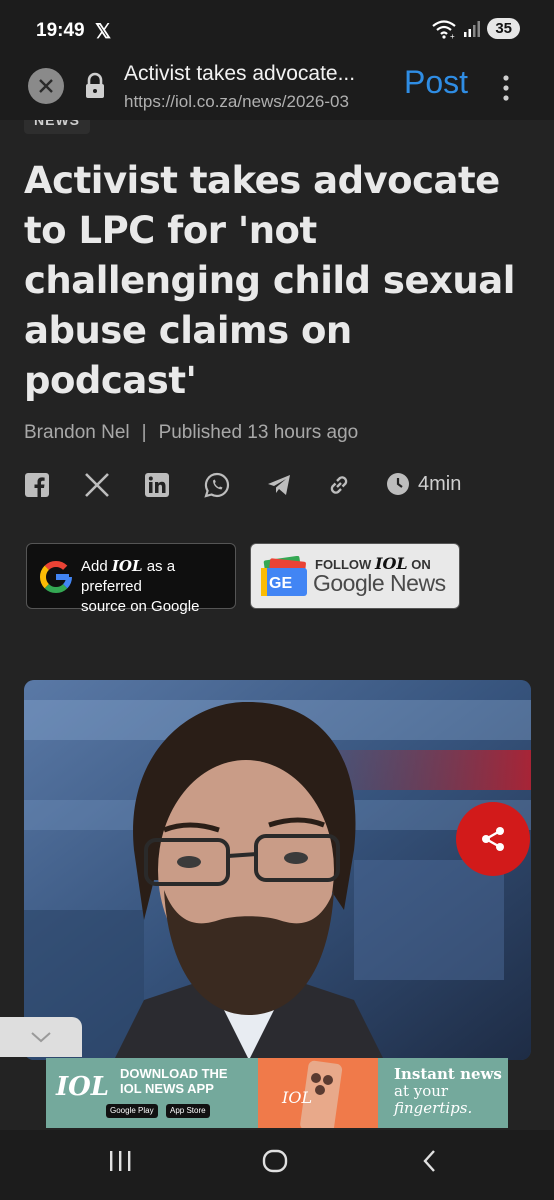 This screenshot has width=554, height=1200. What do you see at coordinates (127, 566) in the screenshot?
I see `pref-brand: IOL` at bounding box center [127, 566].